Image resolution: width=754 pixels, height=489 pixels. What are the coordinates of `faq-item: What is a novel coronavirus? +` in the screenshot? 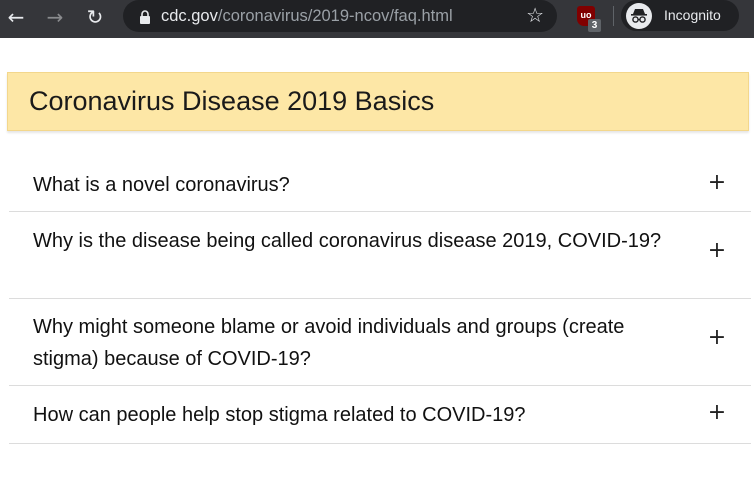 It's located at (380, 183).